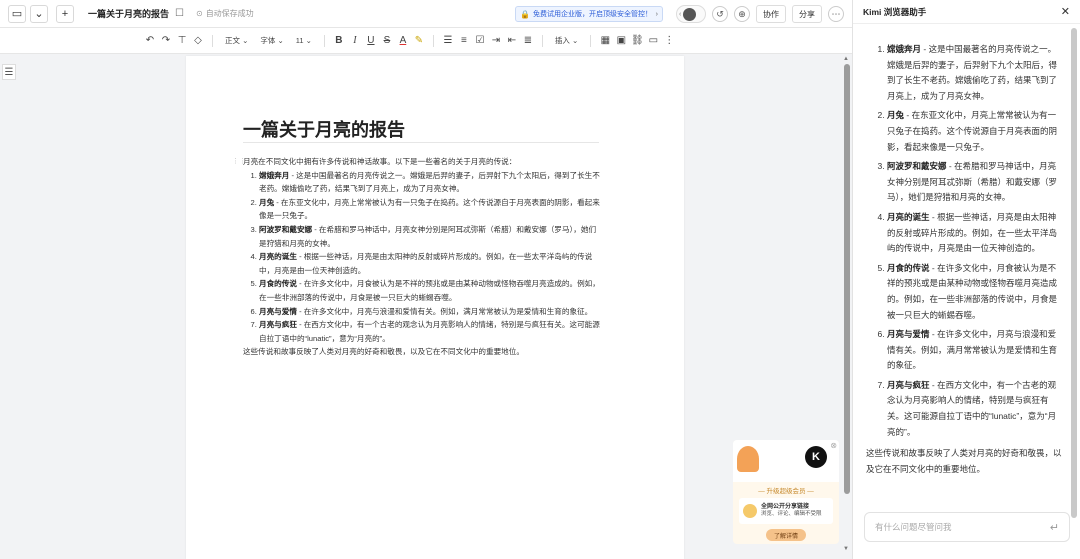 The width and height of the screenshot is (1080, 559). Describe the element at coordinates (512, 40) in the screenshot. I see `outdent-icon: ⇤` at that location.